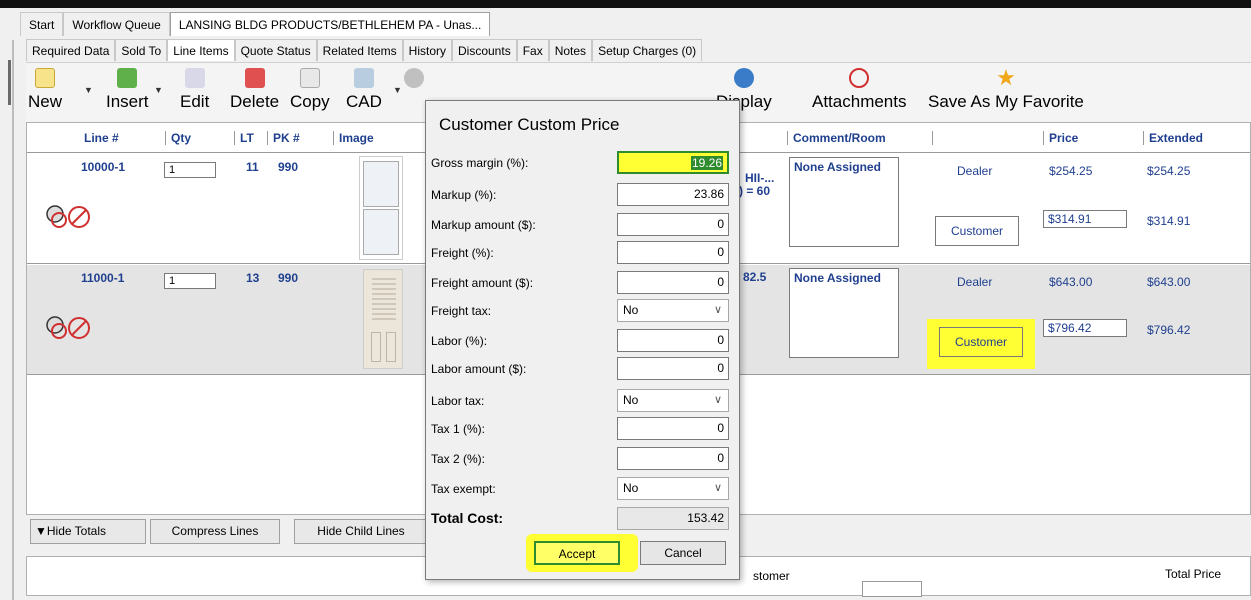 This screenshot has width=1251, height=600. Describe the element at coordinates (581, 401) in the screenshot. I see `labor-tax-row: Labor tax: No ∨` at that location.